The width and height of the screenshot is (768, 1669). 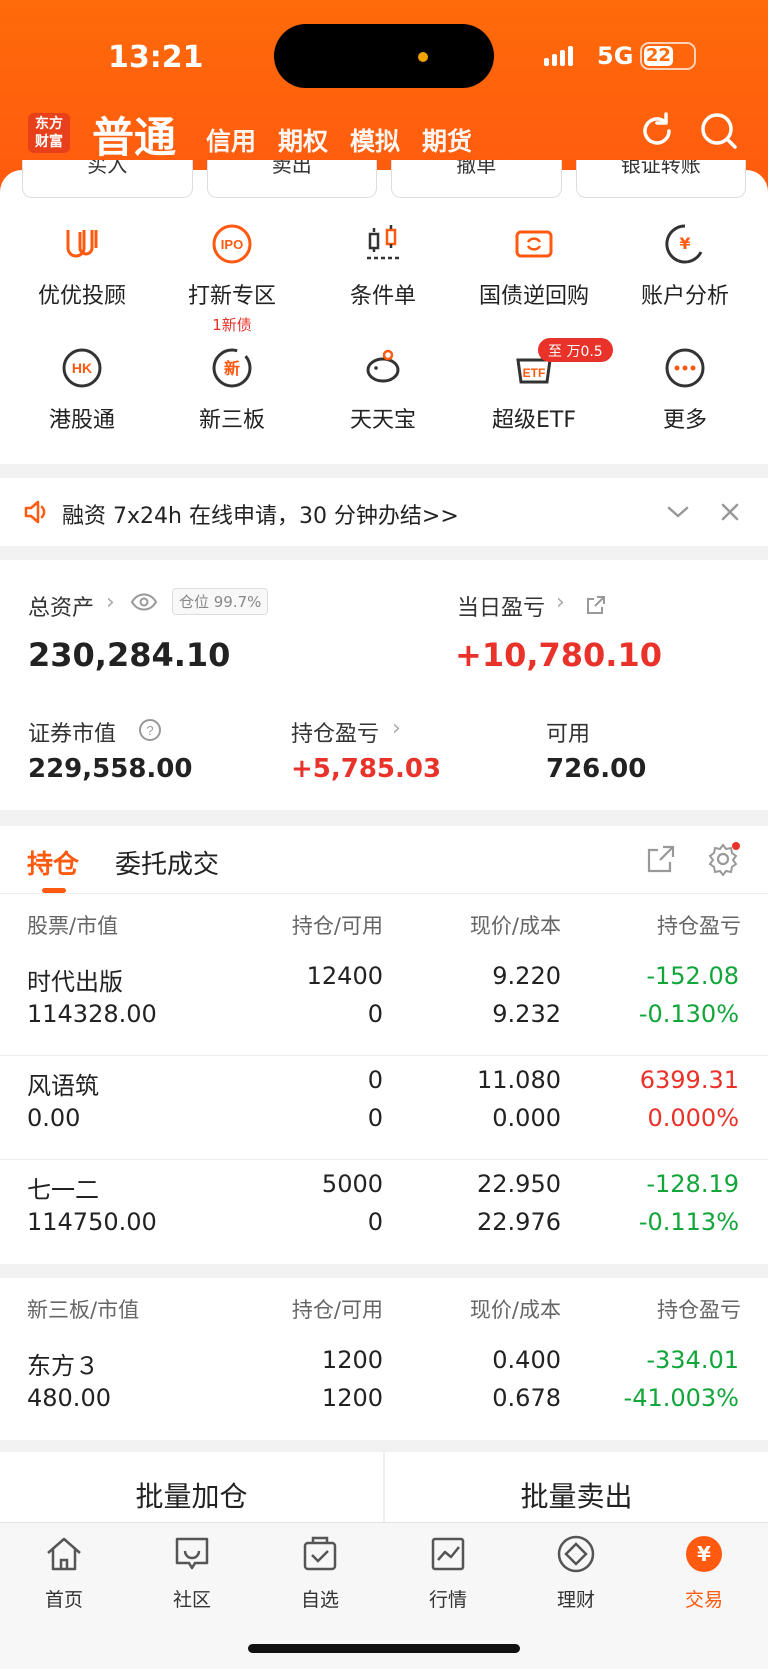 What do you see at coordinates (129, 655) in the screenshot?
I see `total-assets-value: 230,284.10` at bounding box center [129, 655].